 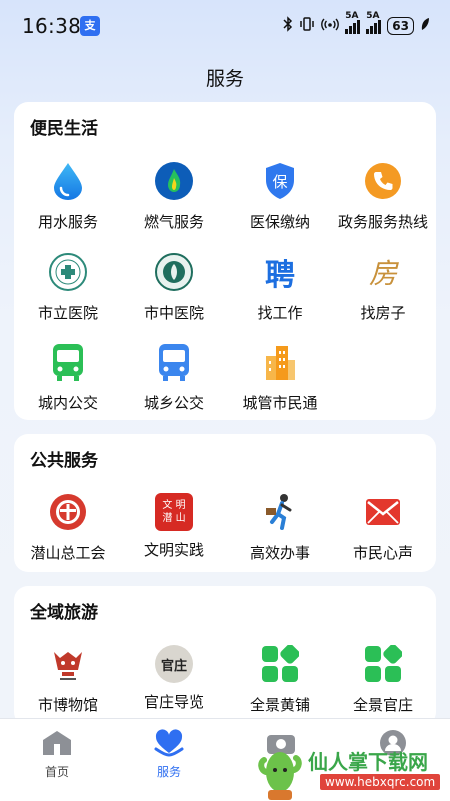 I want to click on service-item-trade-union: 潜山总工会, so click(x=68, y=526).